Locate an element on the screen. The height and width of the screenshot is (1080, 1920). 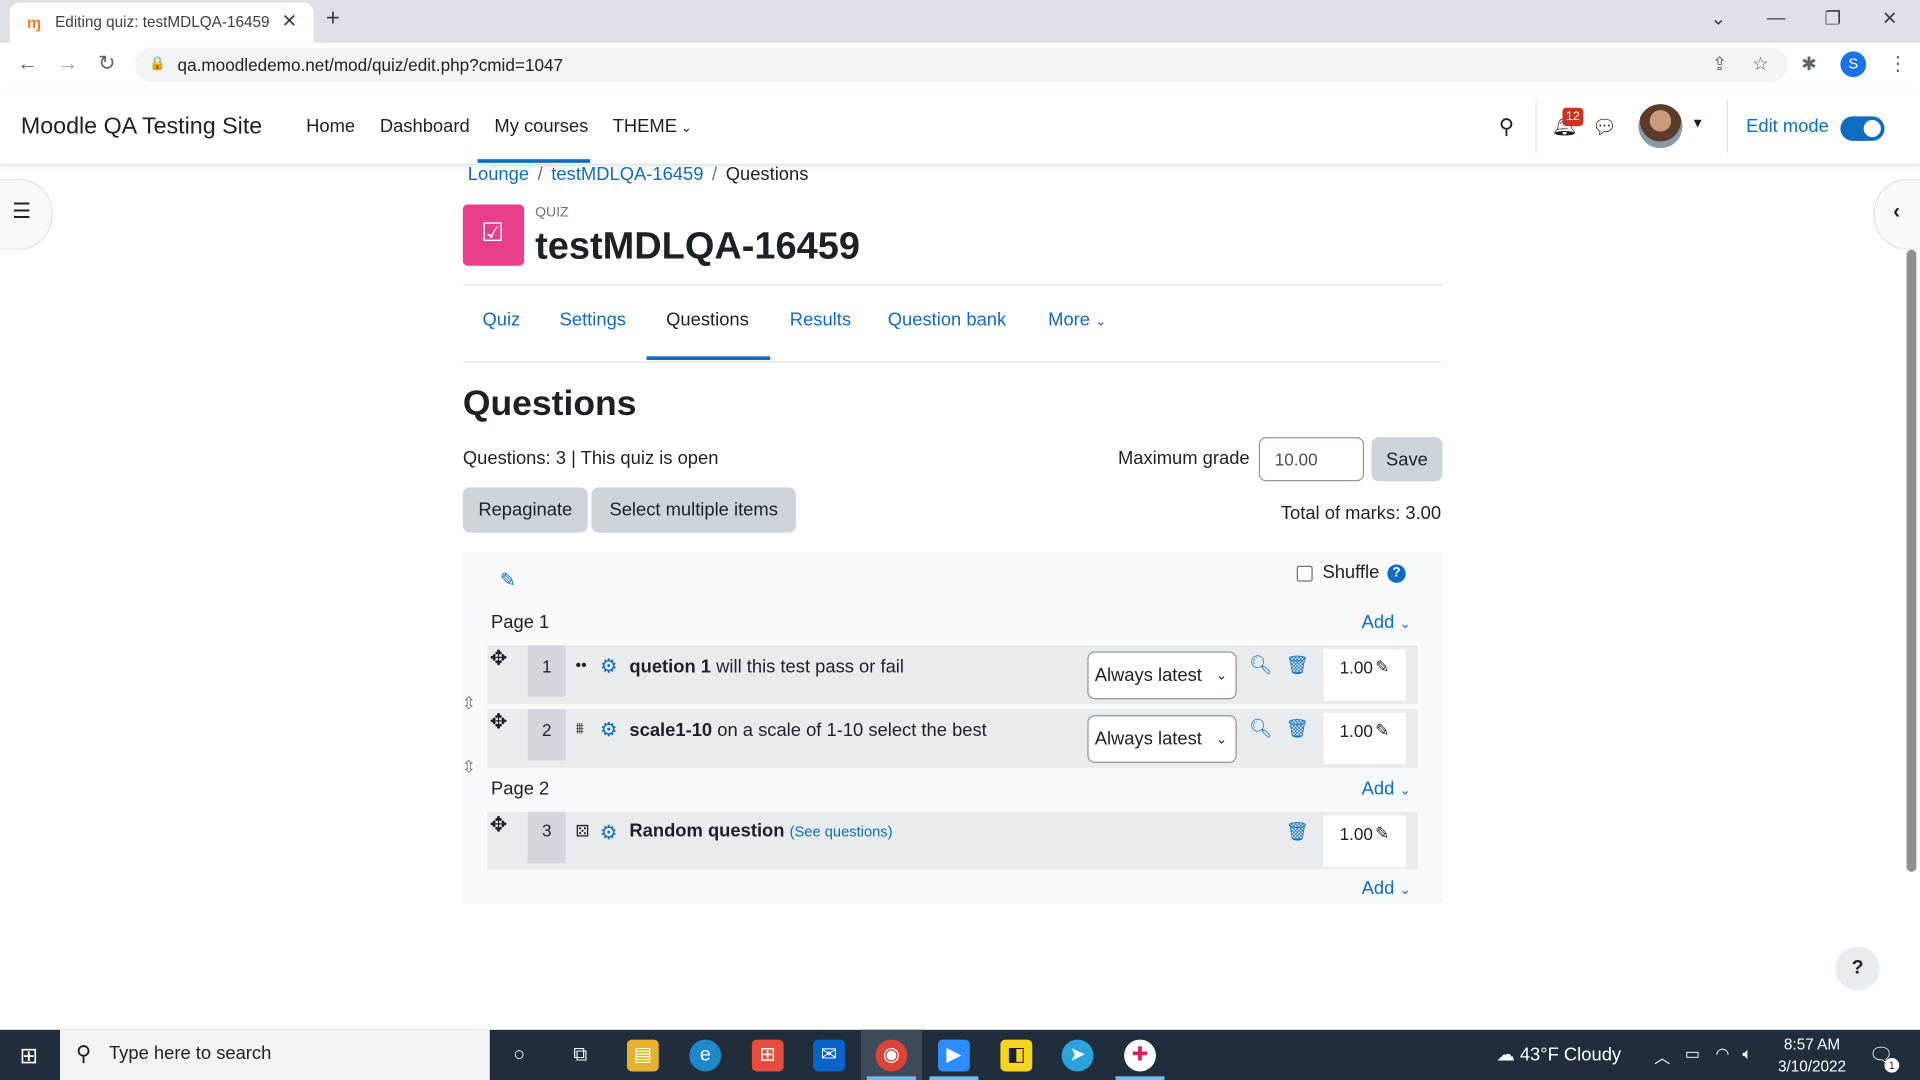
restore-icon: ❐ is located at coordinates (1833, 18).